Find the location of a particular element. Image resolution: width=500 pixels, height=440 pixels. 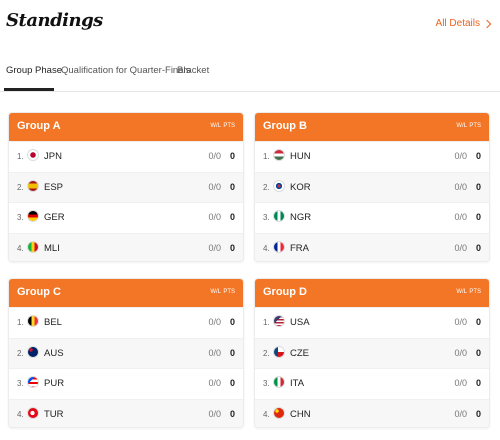

table-row: 1. BEL 0/0 0 is located at coordinates (126, 322).